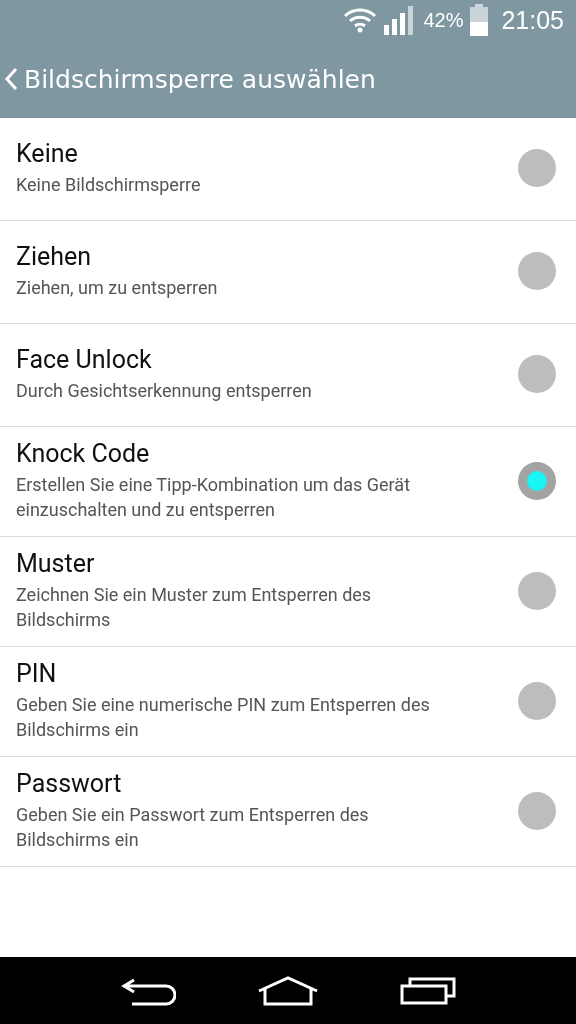 Image resolution: width=576 pixels, height=1024 pixels. What do you see at coordinates (532, 20) in the screenshot?
I see `clock-time: 21:05` at bounding box center [532, 20].